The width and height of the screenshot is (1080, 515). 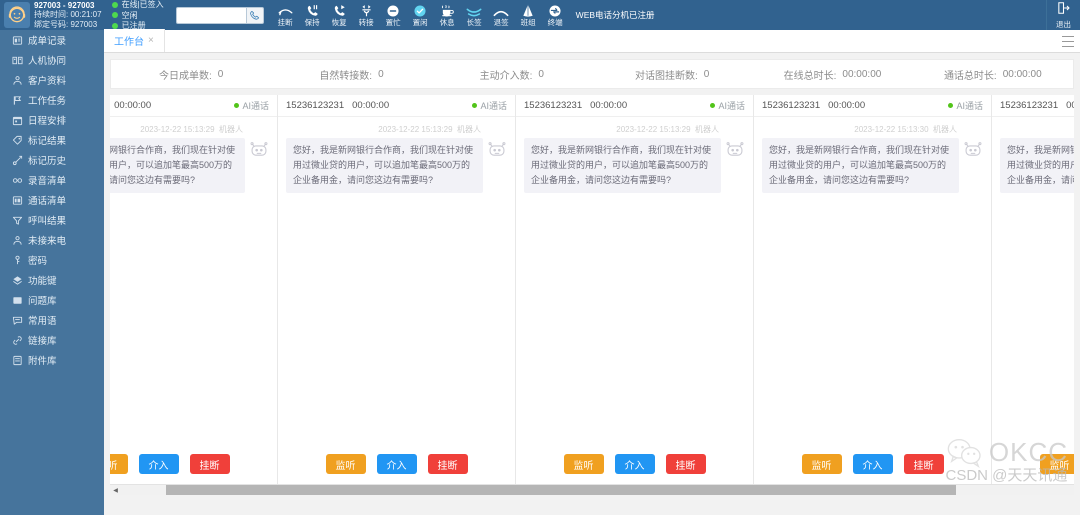 I want to click on scrollbar-thumb, so click(x=561, y=489).